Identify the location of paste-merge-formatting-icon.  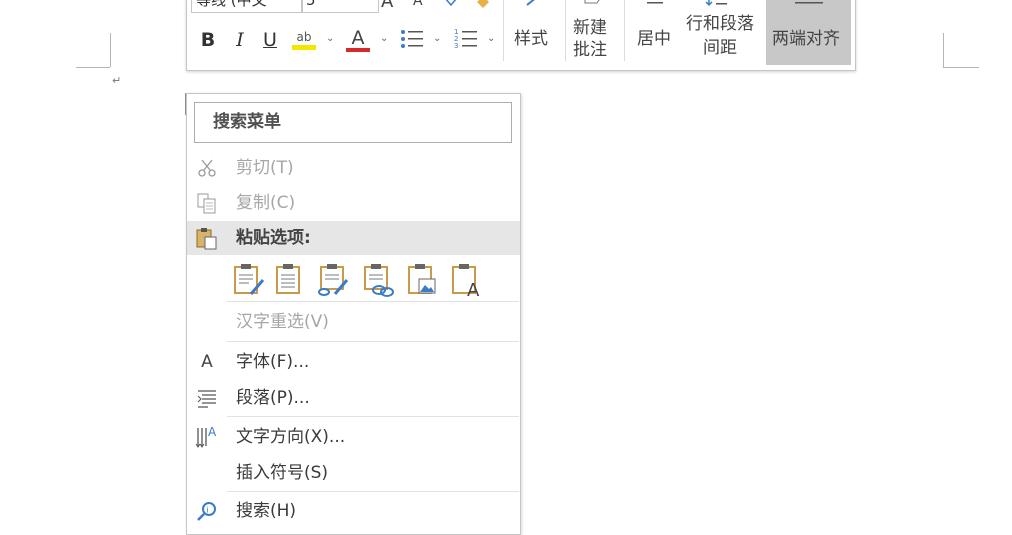
(288, 279).